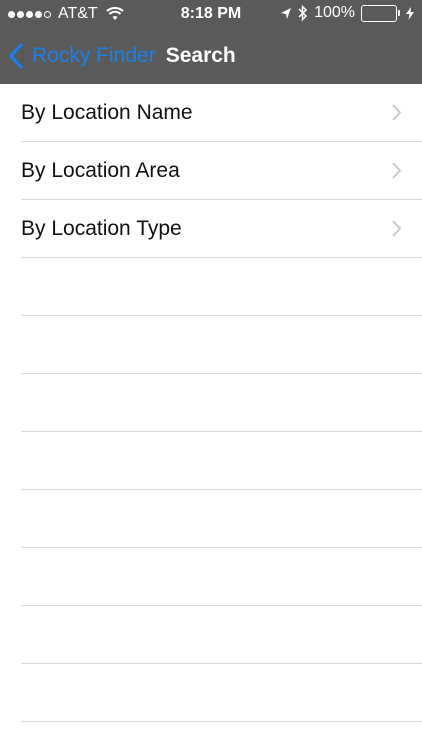 This screenshot has height=750, width=422. What do you see at coordinates (221, 229) in the screenshot?
I see `list-item-by-location-type: By Location Type` at bounding box center [221, 229].